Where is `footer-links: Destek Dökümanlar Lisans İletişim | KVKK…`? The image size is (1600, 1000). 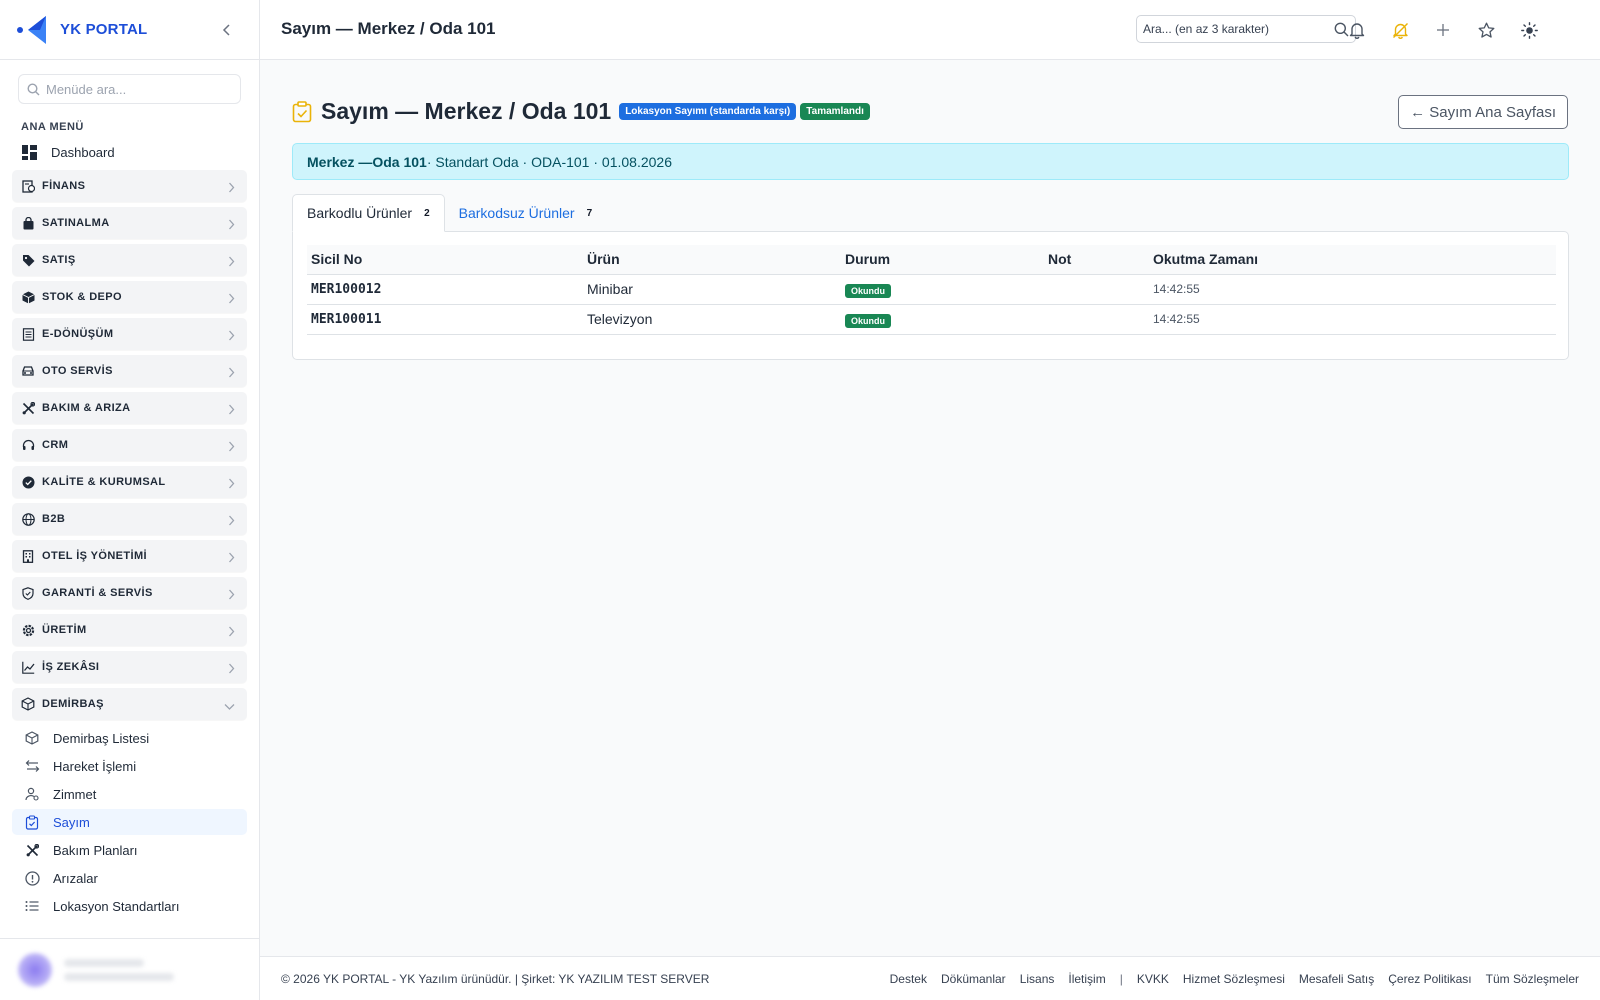 footer-links: Destek Dökümanlar Lisans İletişim | KVKK… is located at coordinates (1227, 979).